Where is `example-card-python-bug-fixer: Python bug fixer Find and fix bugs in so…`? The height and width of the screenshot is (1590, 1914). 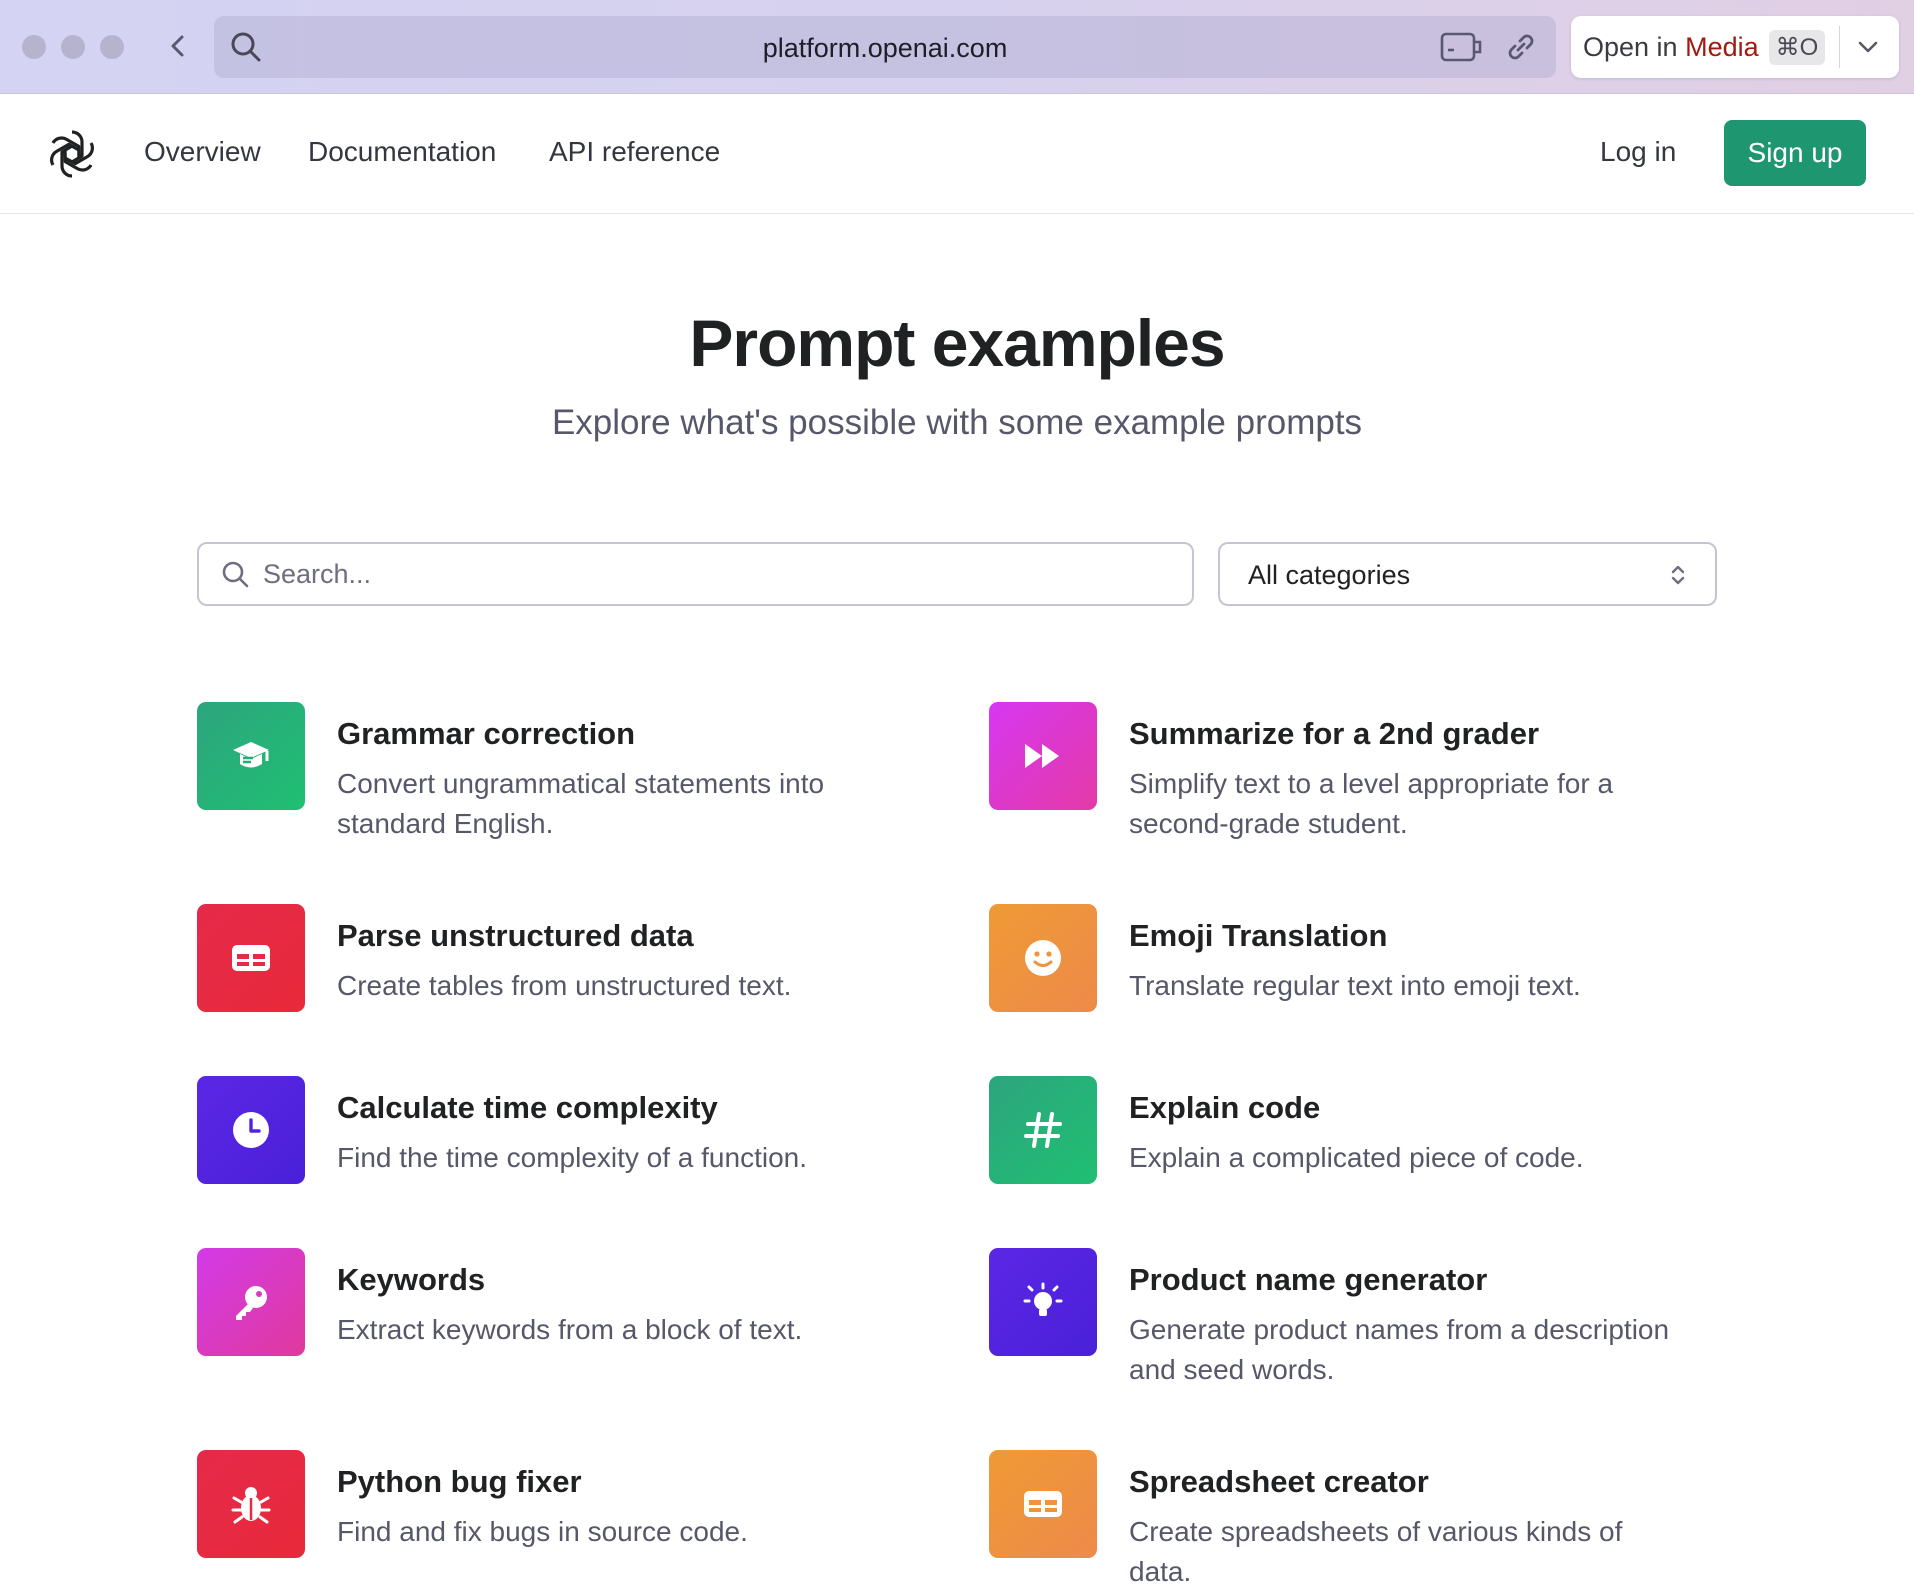 example-card-python-bug-fixer: Python bug fixer Find and fix bugs in so… is located at coordinates (567, 1520).